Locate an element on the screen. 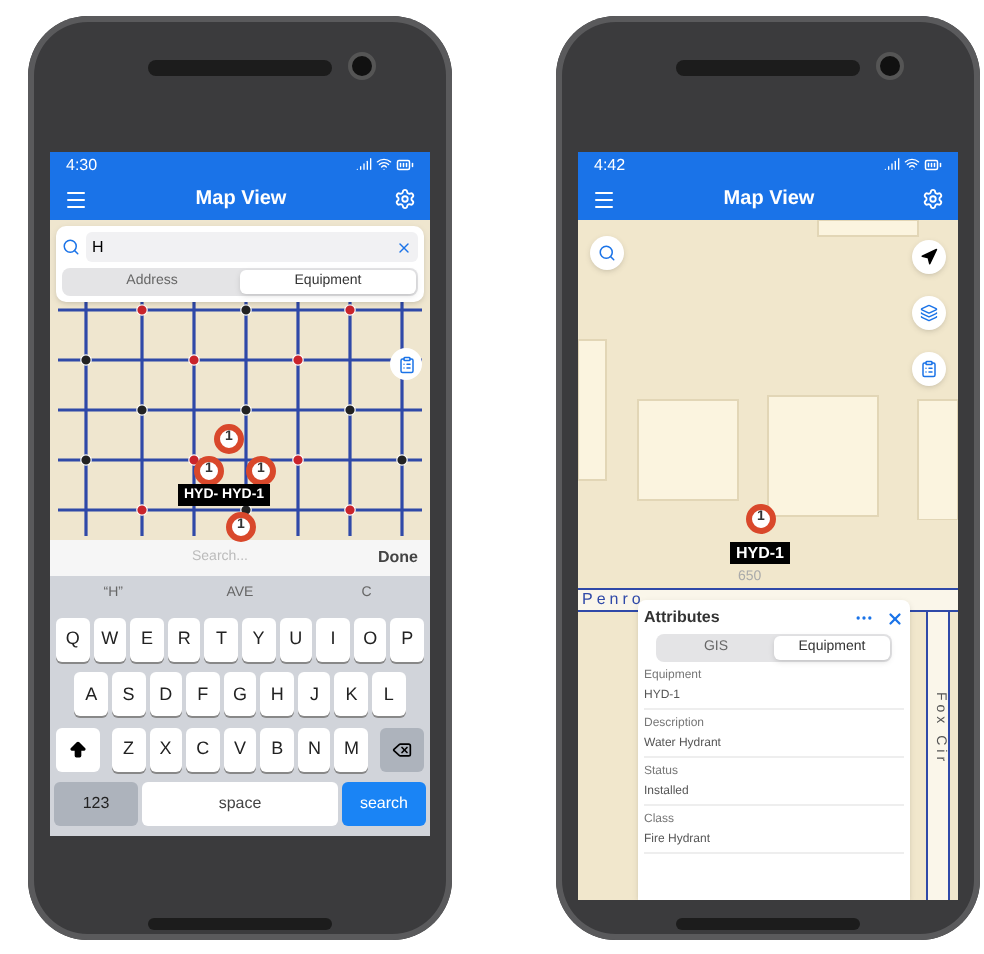  clipboard-button is located at coordinates (929, 369).